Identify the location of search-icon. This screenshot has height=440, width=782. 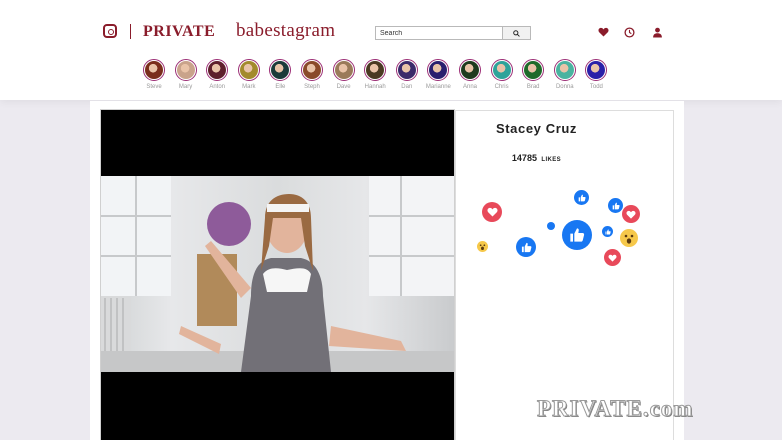
(516, 33).